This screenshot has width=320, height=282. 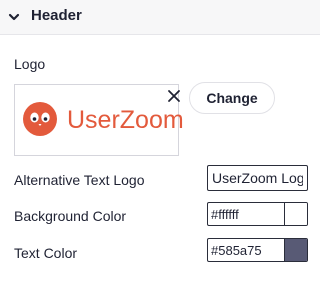 I want to click on change-logo-button: Change, so click(x=232, y=98).